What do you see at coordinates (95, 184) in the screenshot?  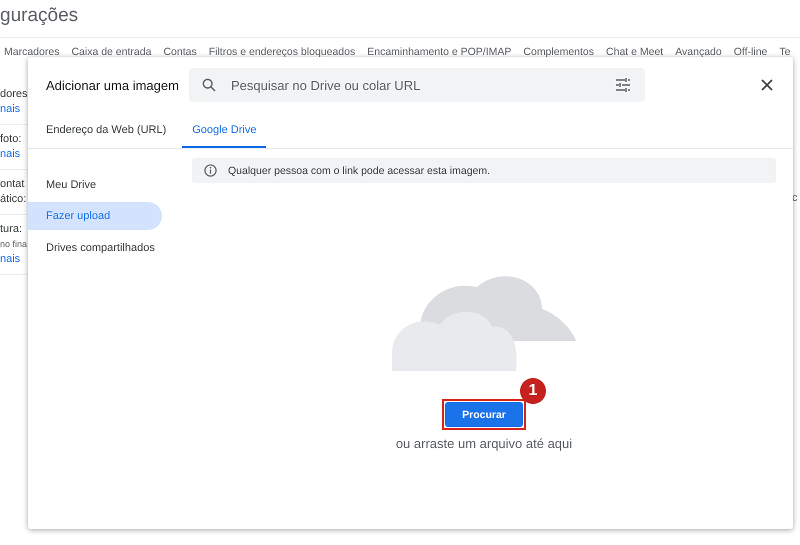 I see `sidebar-item: Meu Drive` at bounding box center [95, 184].